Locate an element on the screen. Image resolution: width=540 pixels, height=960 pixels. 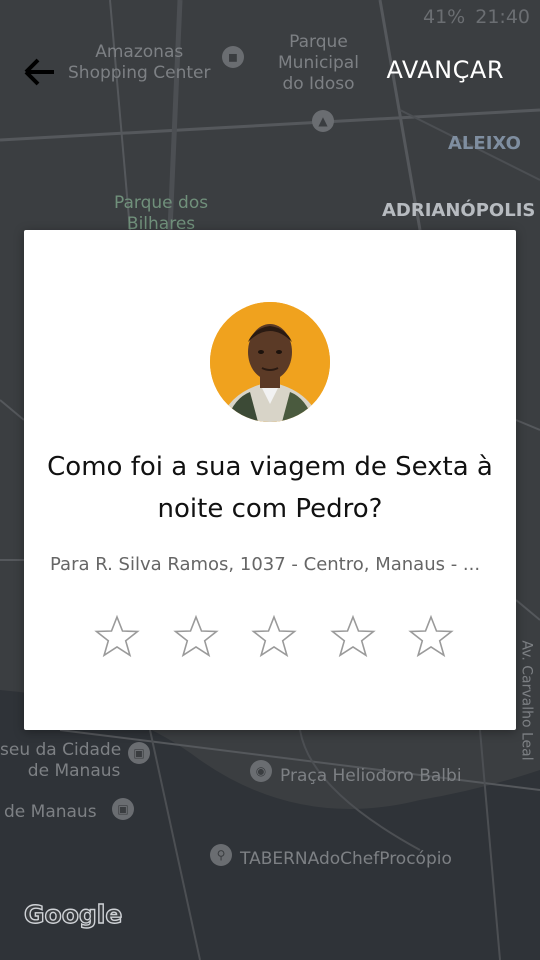
park-pin-icon: ▲ is located at coordinates (323, 121).